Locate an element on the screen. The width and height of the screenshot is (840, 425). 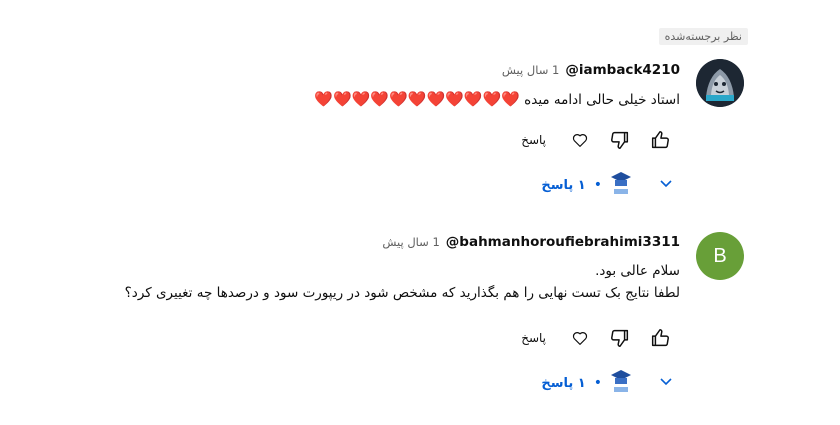
comment-text: استاد خیلی حالی ادامه میده is located at coordinates (602, 100).